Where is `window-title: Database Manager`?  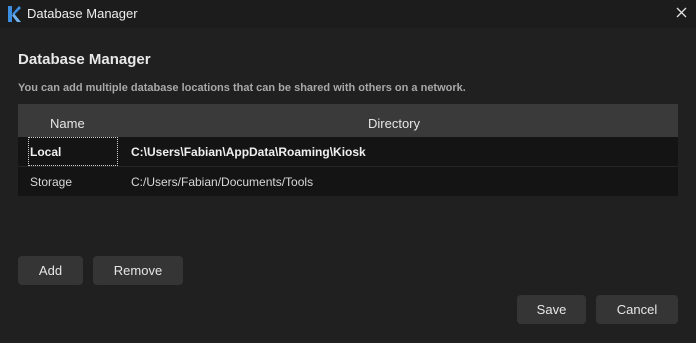
window-title: Database Manager is located at coordinates (82, 13).